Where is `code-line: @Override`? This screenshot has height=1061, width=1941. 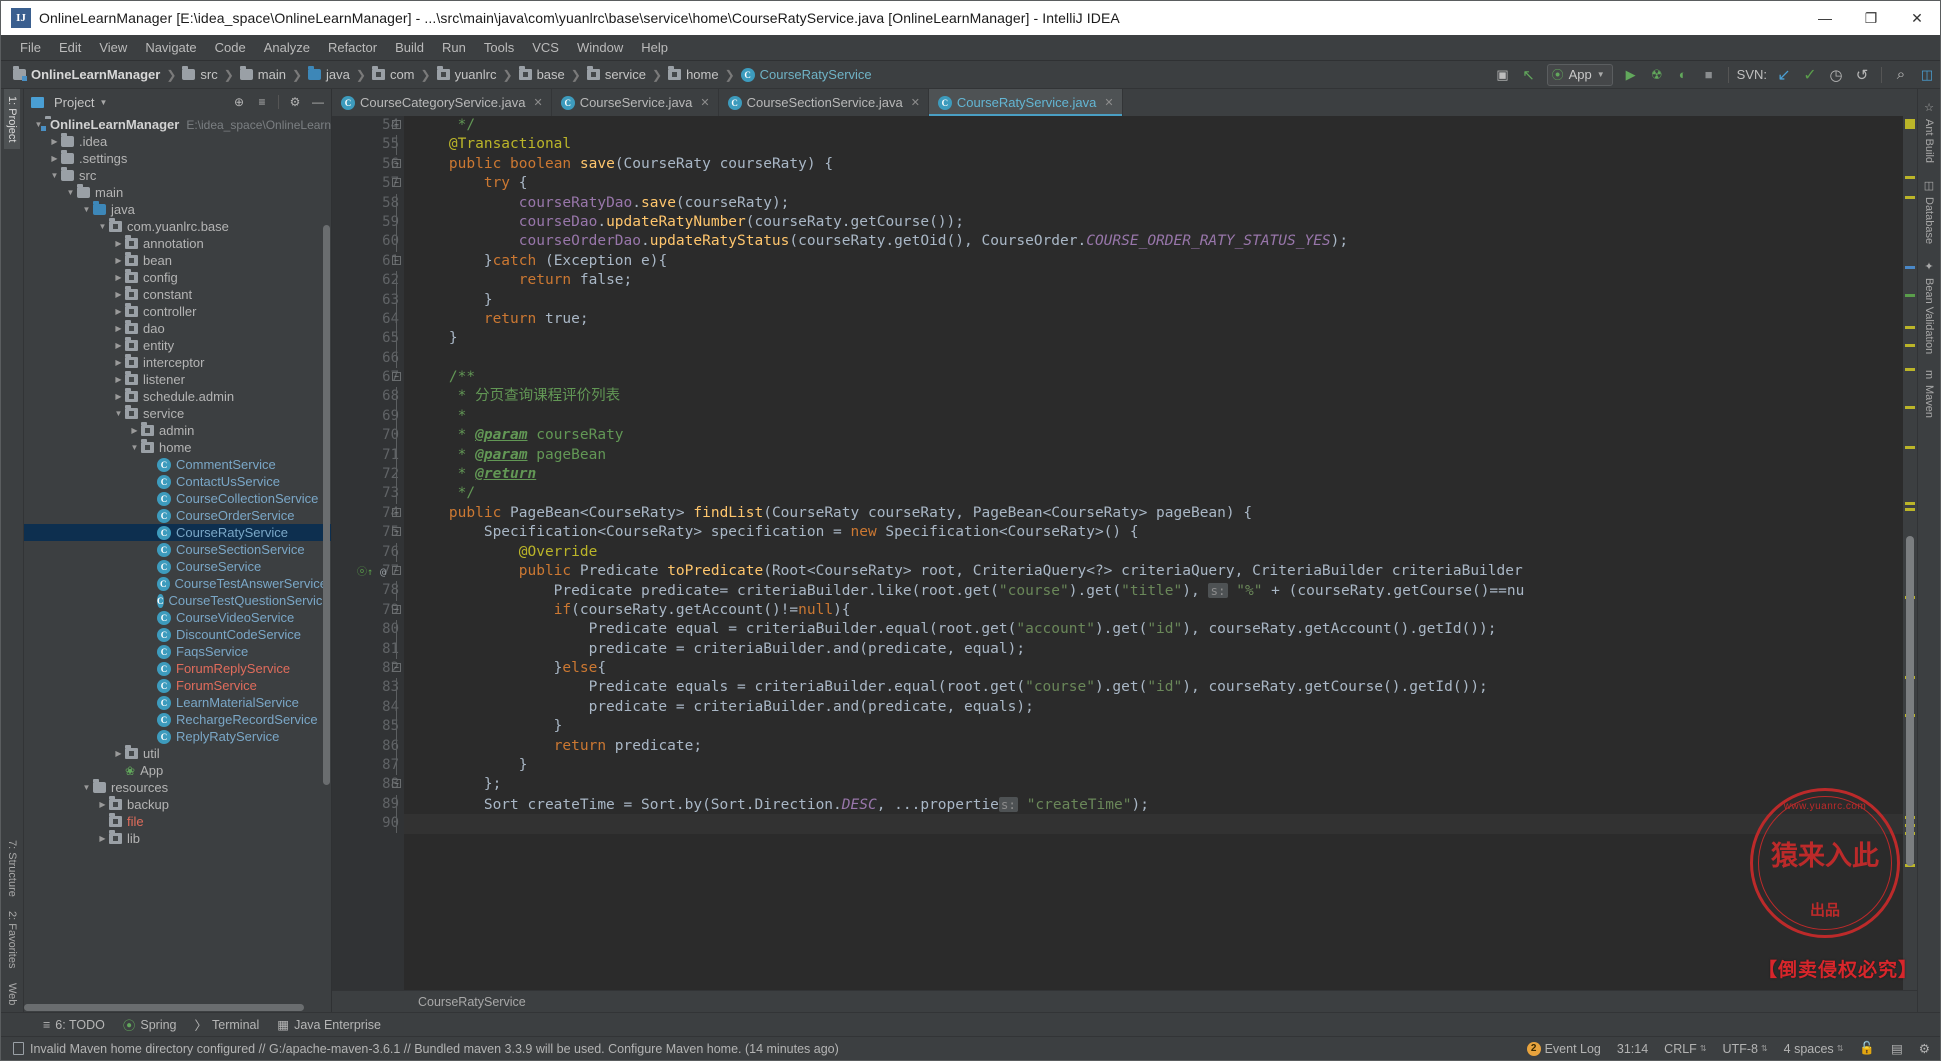
code-line: @Override is located at coordinates (1158, 552).